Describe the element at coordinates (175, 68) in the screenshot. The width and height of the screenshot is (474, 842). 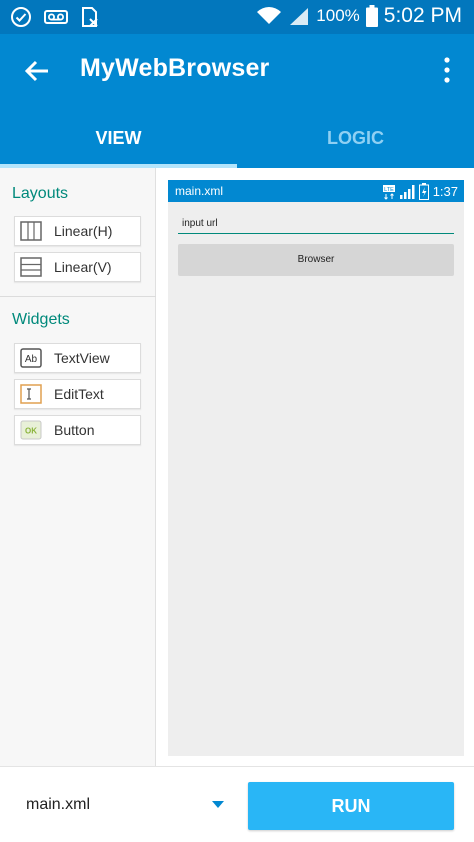
I see `app-title: MyWebBrowser` at that location.